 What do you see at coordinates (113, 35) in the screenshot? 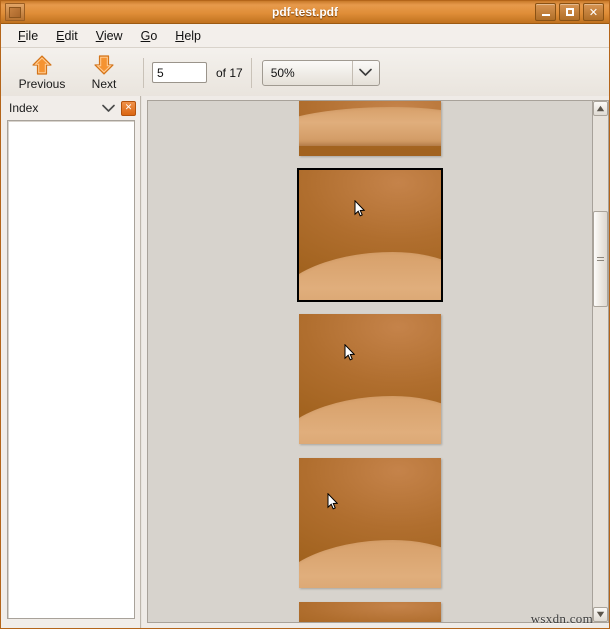
I see `menu-view-rest: iew` at bounding box center [113, 35].